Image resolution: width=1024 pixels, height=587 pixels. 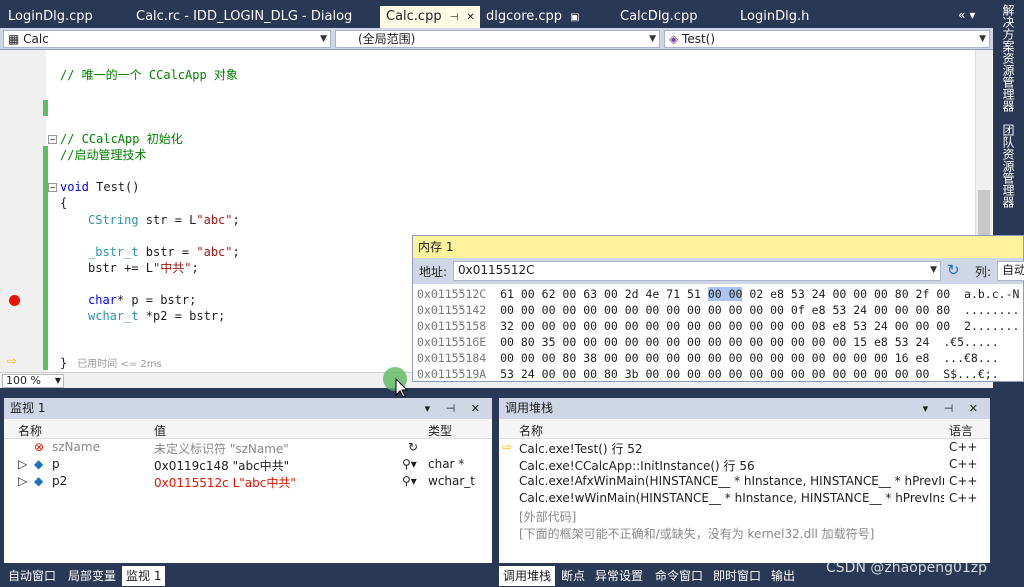 I want to click on tab-autos: 自动窗口, so click(x=32, y=576).